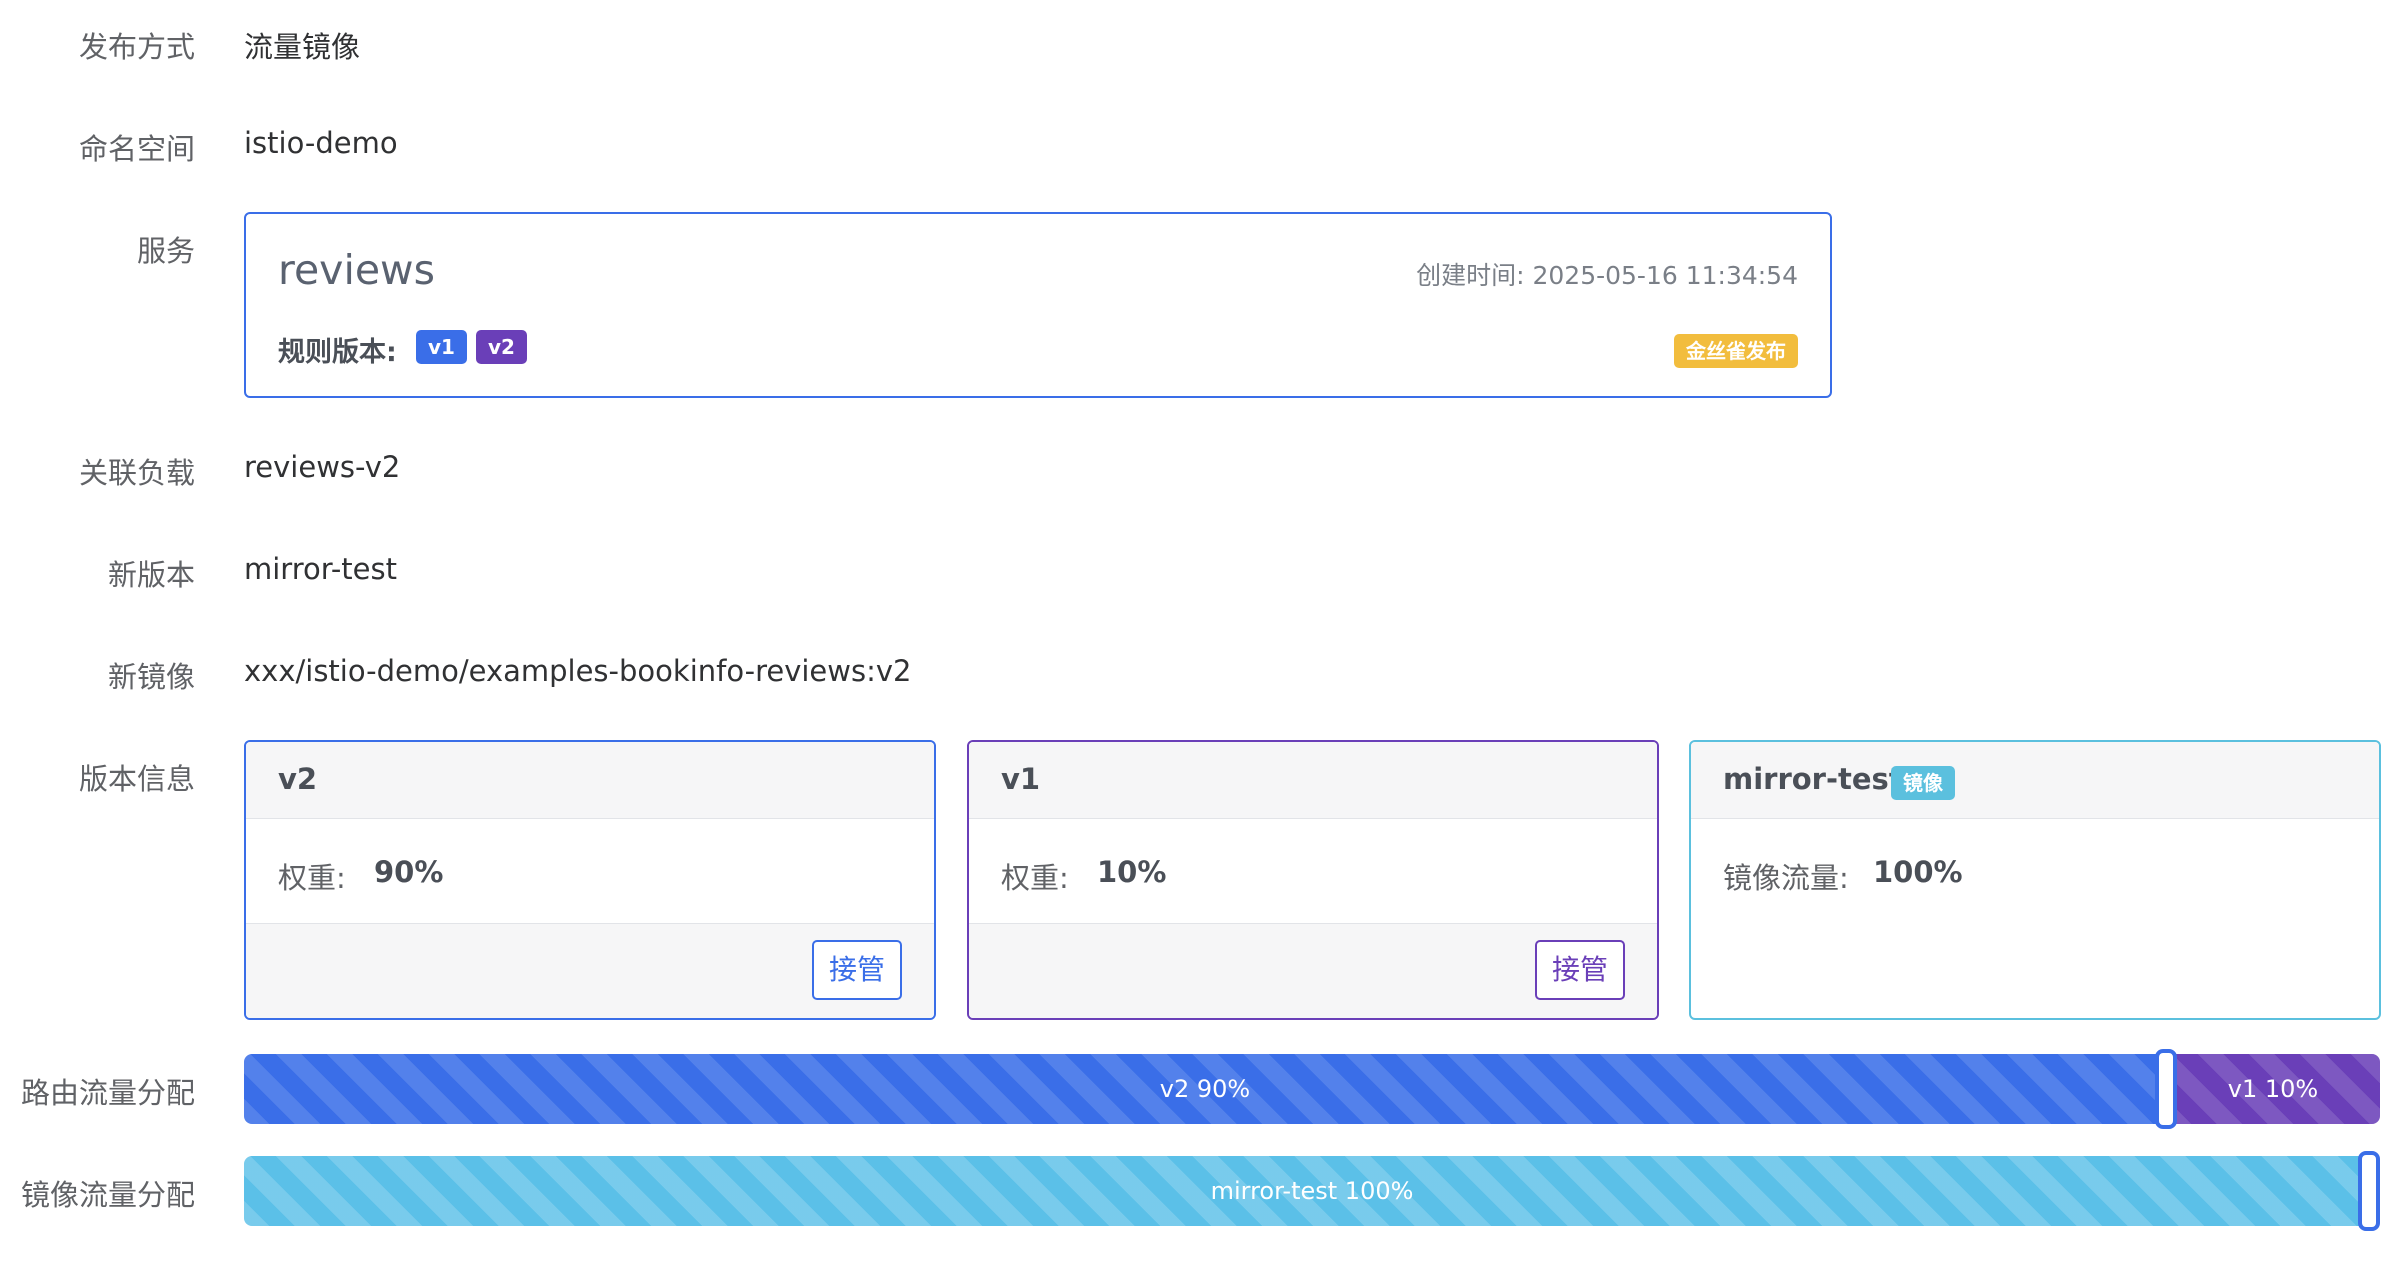  What do you see at coordinates (136, 473) in the screenshot?
I see `related-workload-label: 关联负载` at bounding box center [136, 473].